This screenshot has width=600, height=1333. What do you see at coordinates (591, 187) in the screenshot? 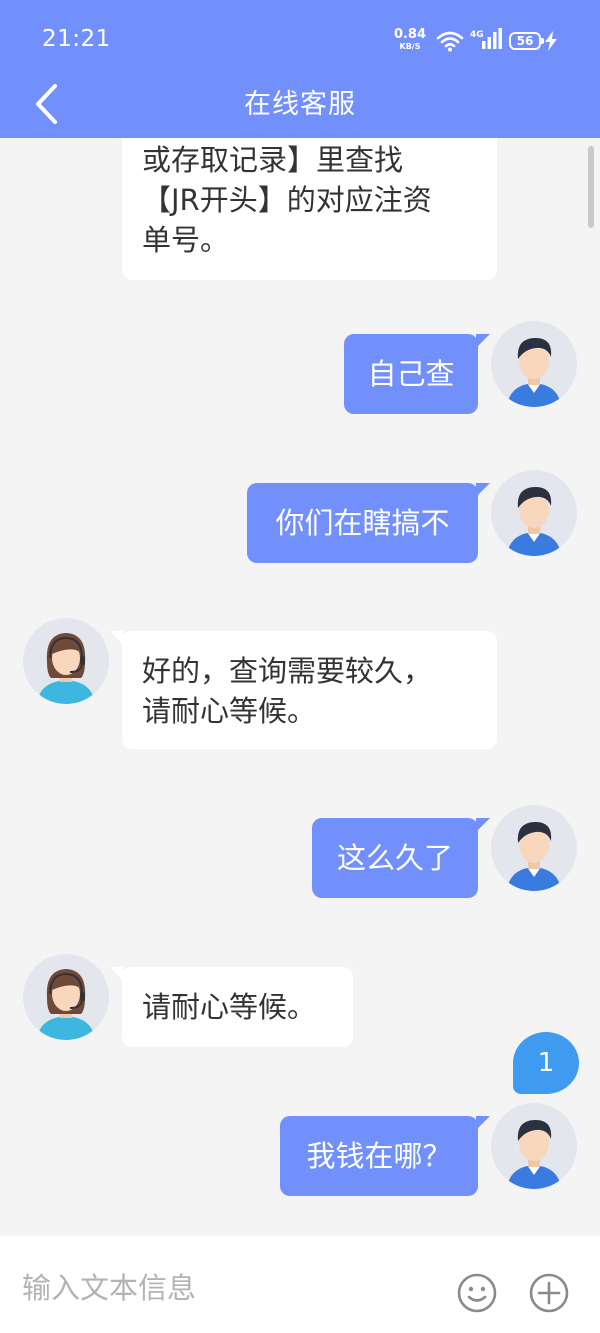
I see `scrollbar` at bounding box center [591, 187].